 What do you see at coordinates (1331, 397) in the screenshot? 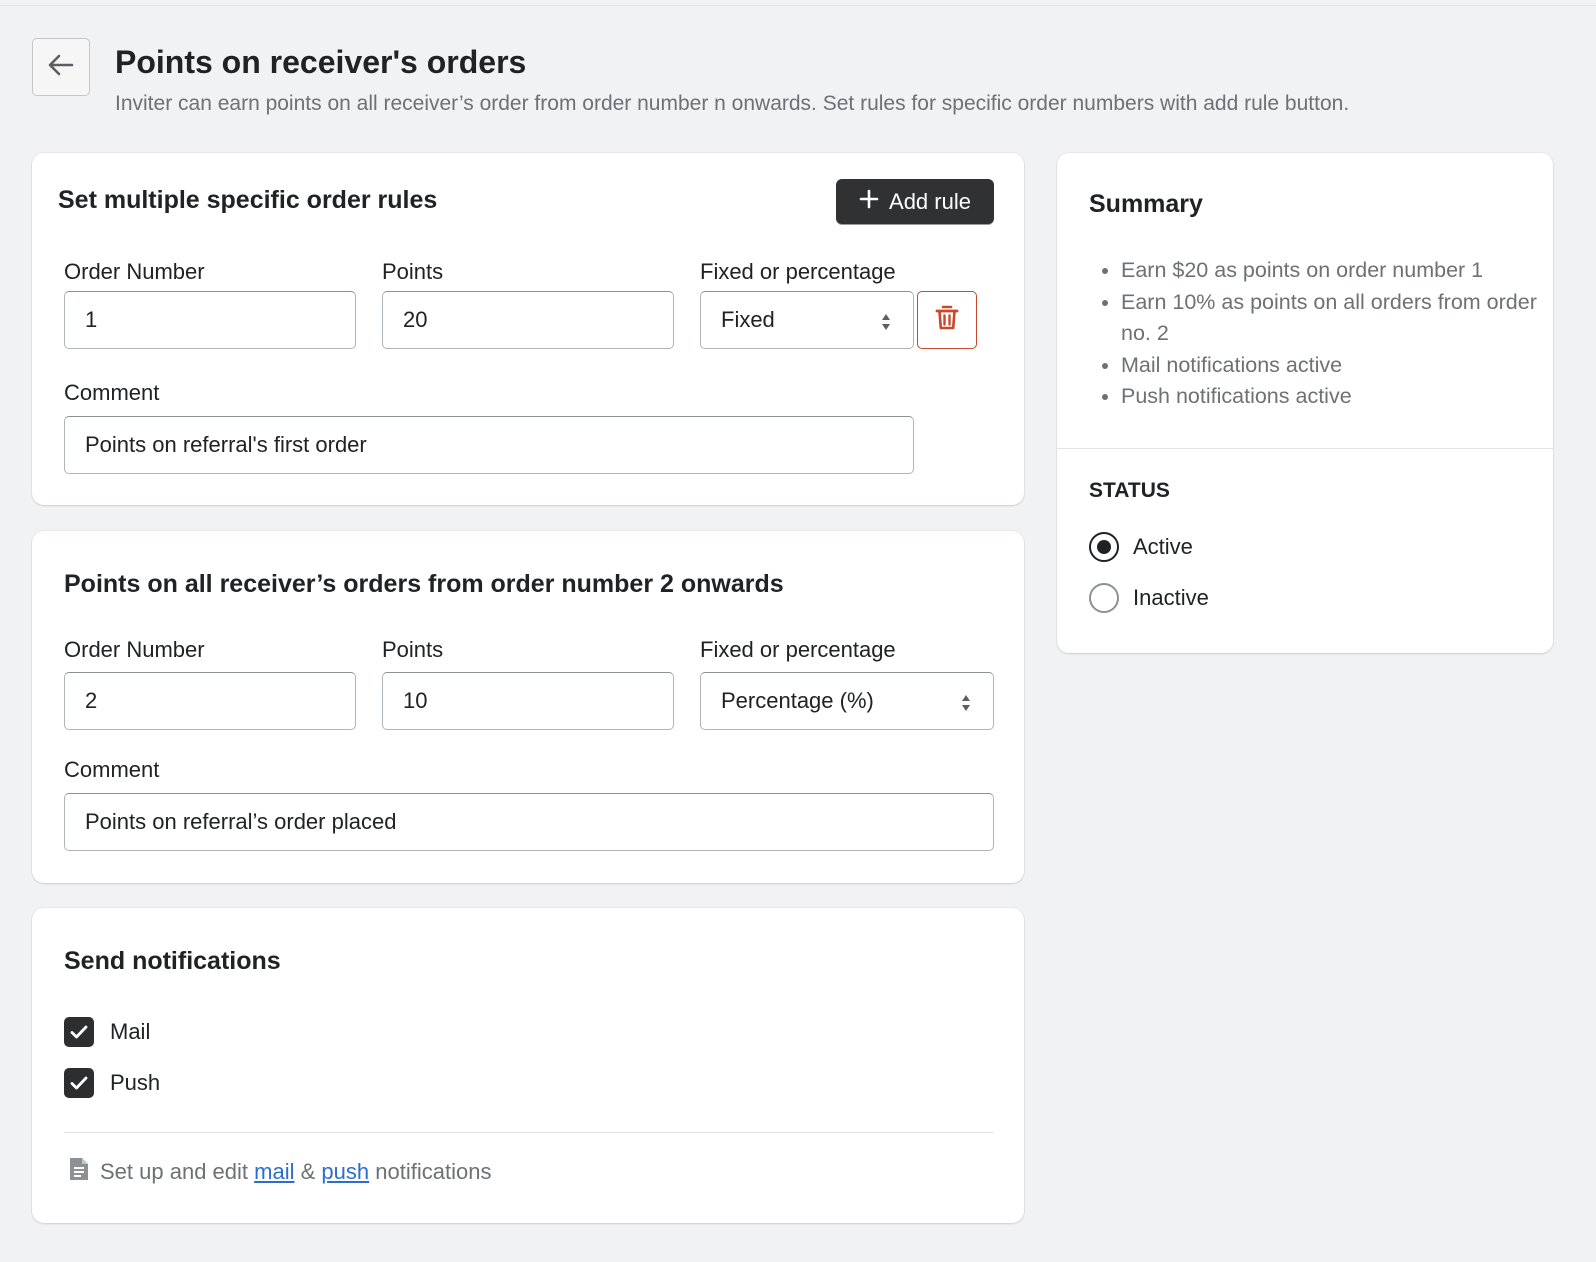
I see `summary-item: Push notifications active` at bounding box center [1331, 397].